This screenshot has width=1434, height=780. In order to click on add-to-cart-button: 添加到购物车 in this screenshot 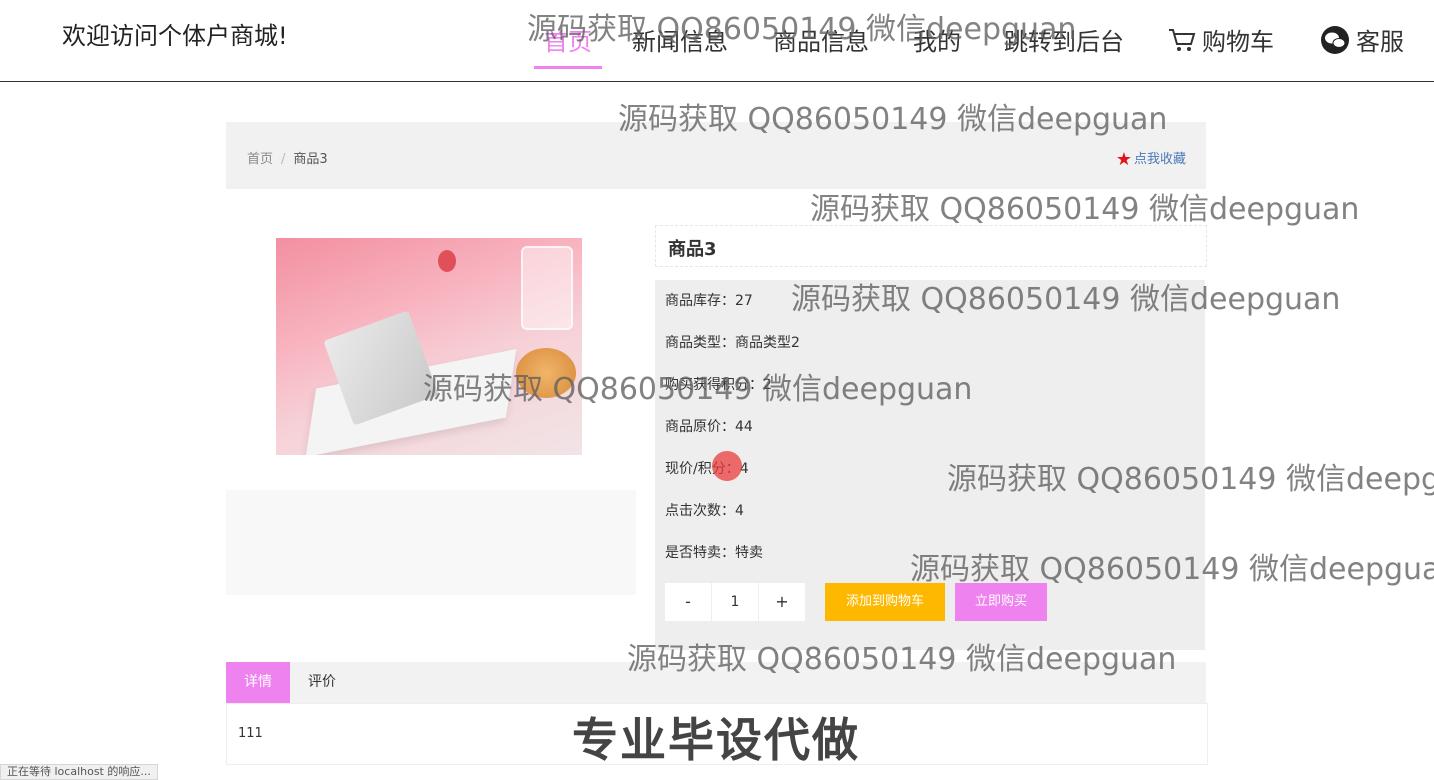, I will do `click(885, 602)`.